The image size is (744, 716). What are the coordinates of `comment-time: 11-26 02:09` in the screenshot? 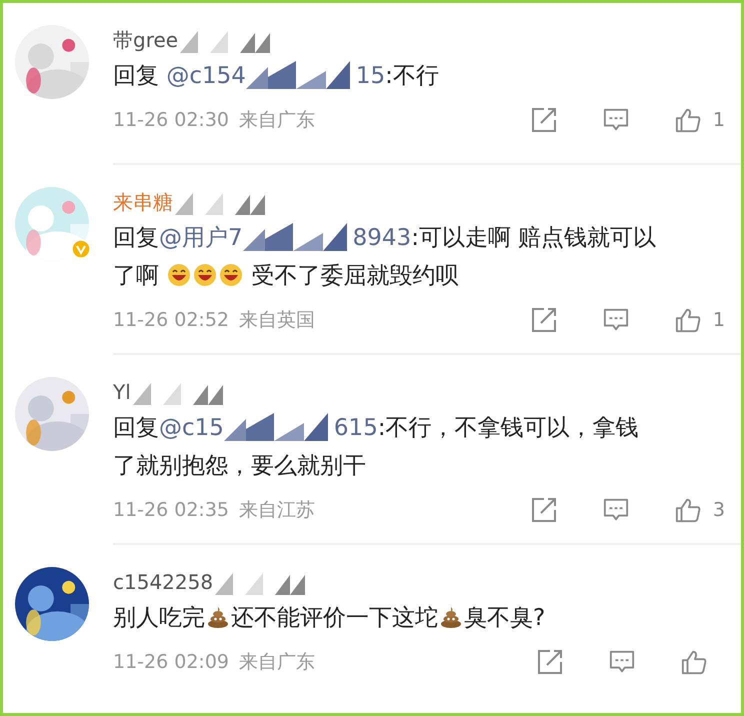 It's located at (171, 662).